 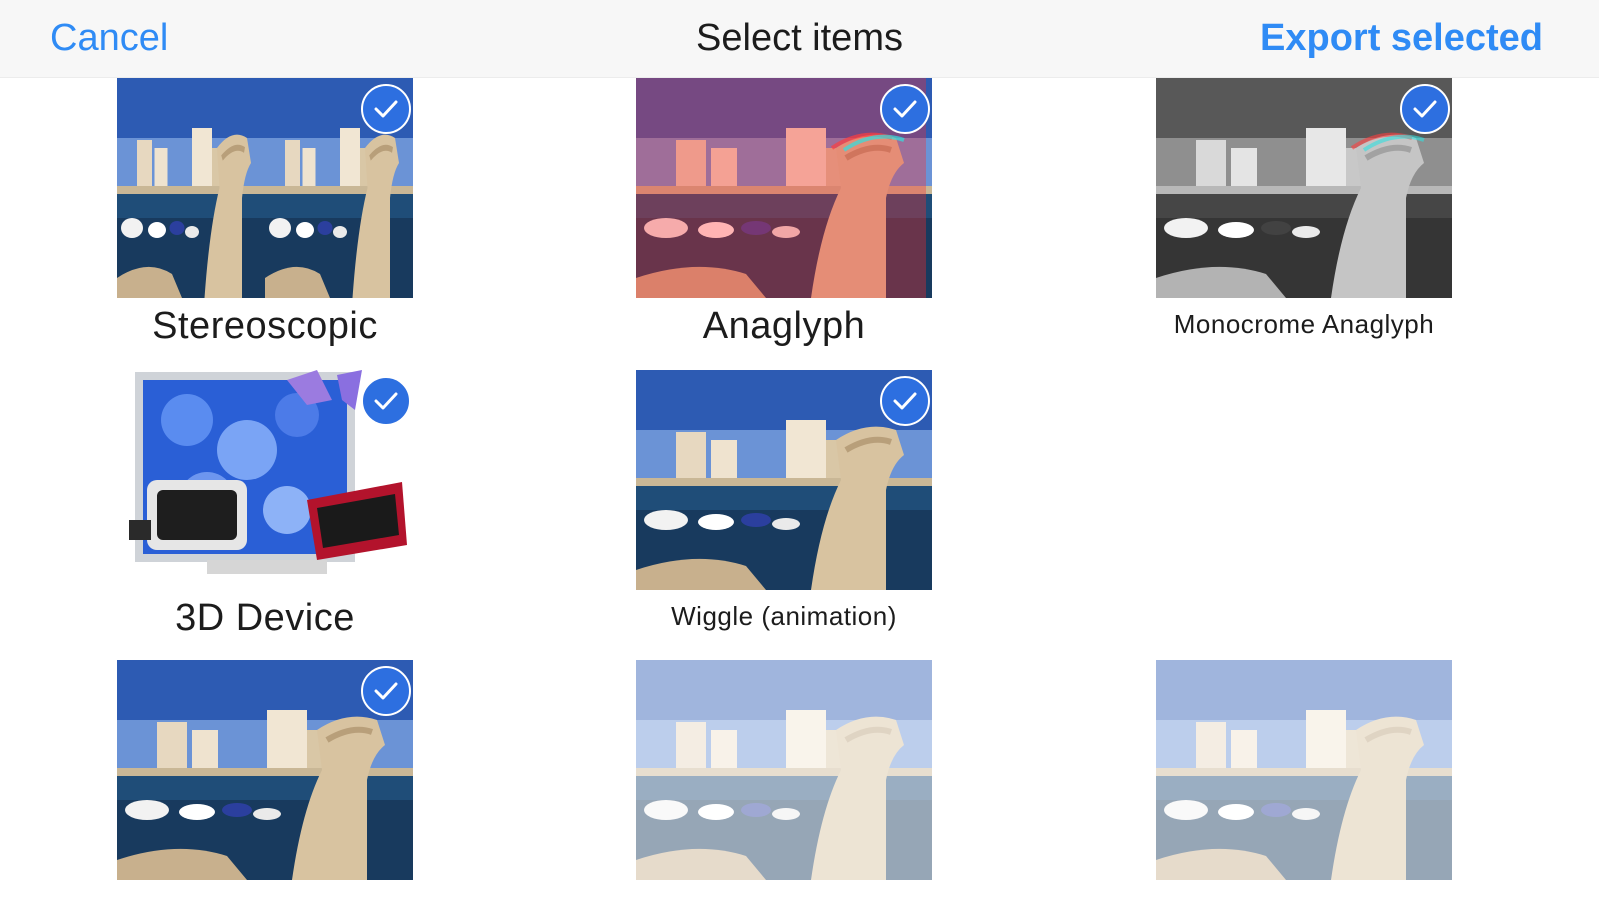 What do you see at coordinates (265, 188) in the screenshot?
I see `thumbnail-stereoscopic` at bounding box center [265, 188].